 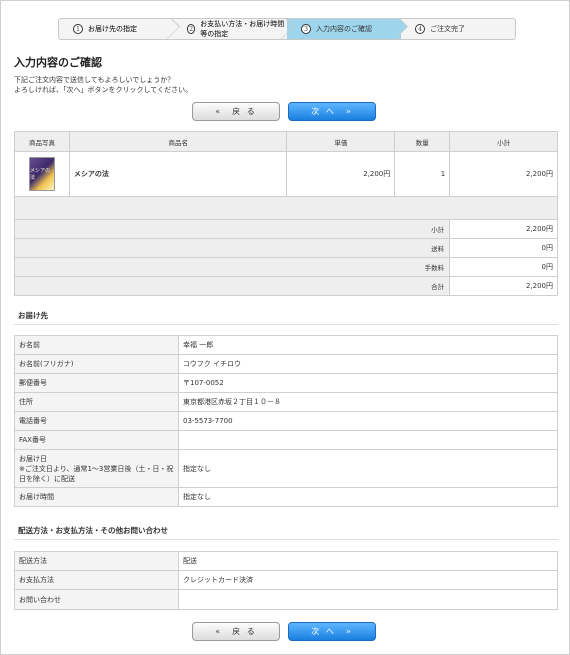 I want to click on field-label: お届け日 ※ご注文日より、通常1〜3営業日後（土・日・祝日を除く）に配送, so click(x=96, y=468).